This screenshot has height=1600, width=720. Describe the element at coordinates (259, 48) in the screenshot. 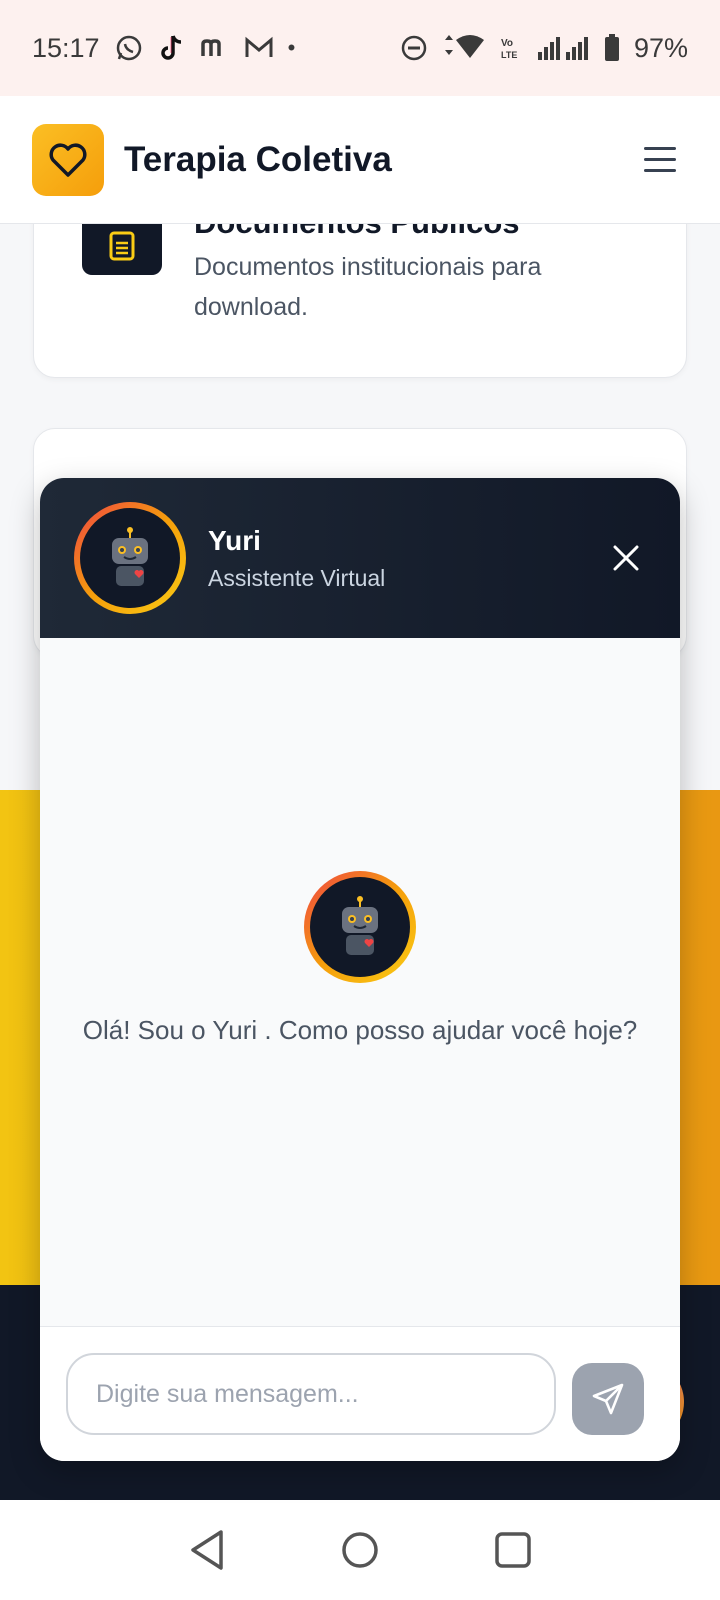

I see `gmail-icon` at that location.